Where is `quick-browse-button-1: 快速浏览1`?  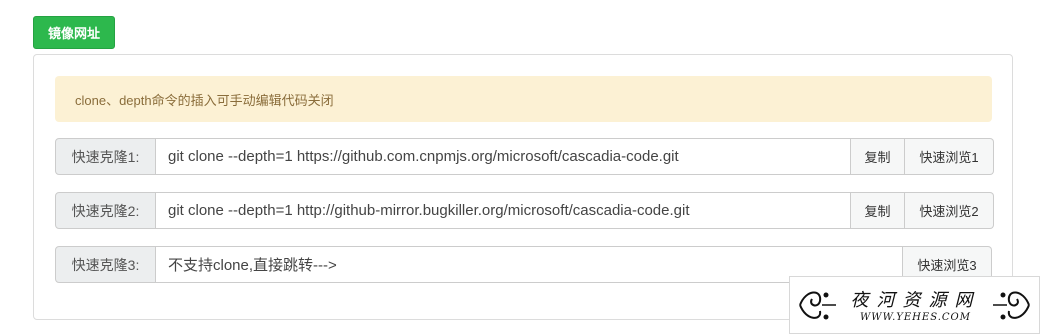
quick-browse-button-1: 快速浏览1 is located at coordinates (949, 156).